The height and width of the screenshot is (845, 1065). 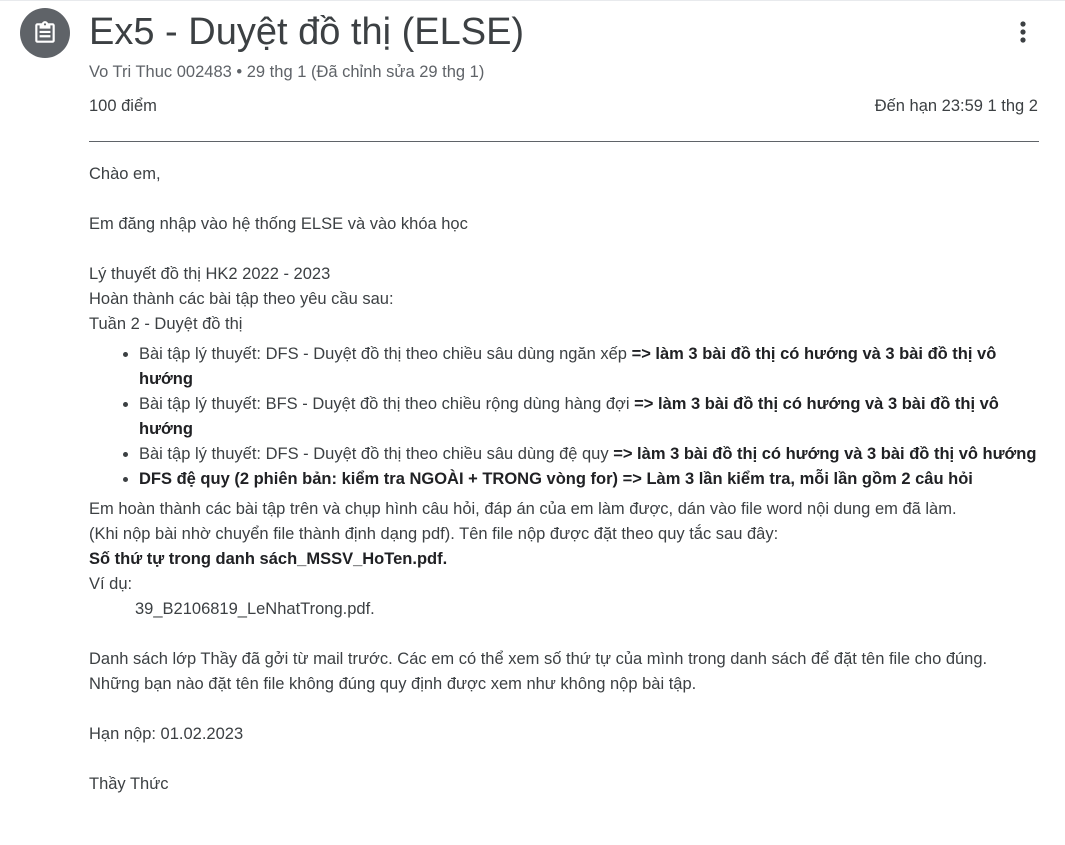 What do you see at coordinates (564, 141) in the screenshot?
I see `divider` at bounding box center [564, 141].